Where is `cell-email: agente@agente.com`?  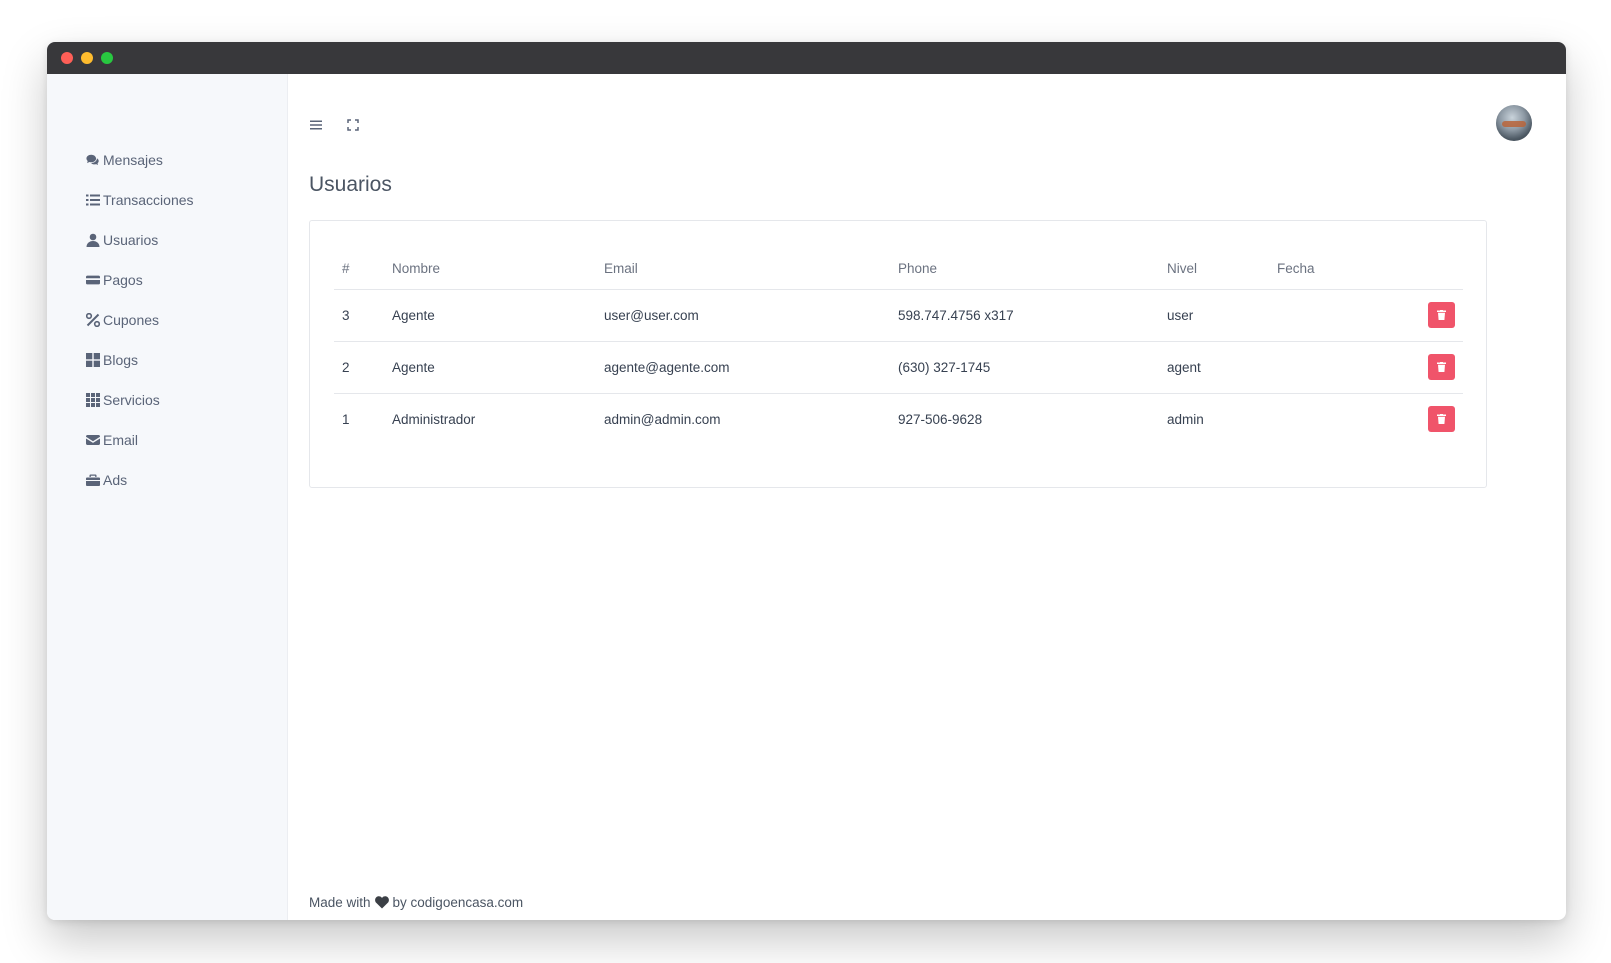
cell-email: agente@agente.com is located at coordinates (743, 367).